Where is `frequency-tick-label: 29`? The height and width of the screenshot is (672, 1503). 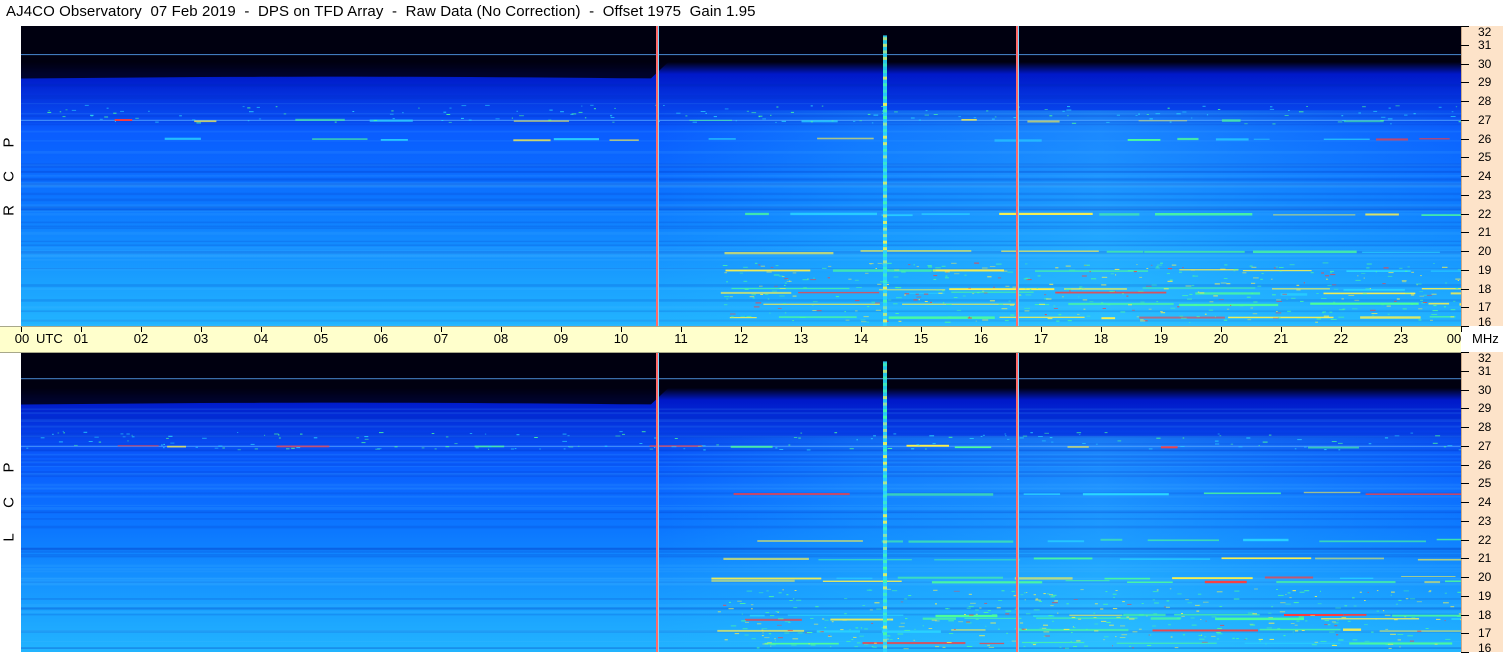
frequency-tick-label: 29 is located at coordinates (1485, 82).